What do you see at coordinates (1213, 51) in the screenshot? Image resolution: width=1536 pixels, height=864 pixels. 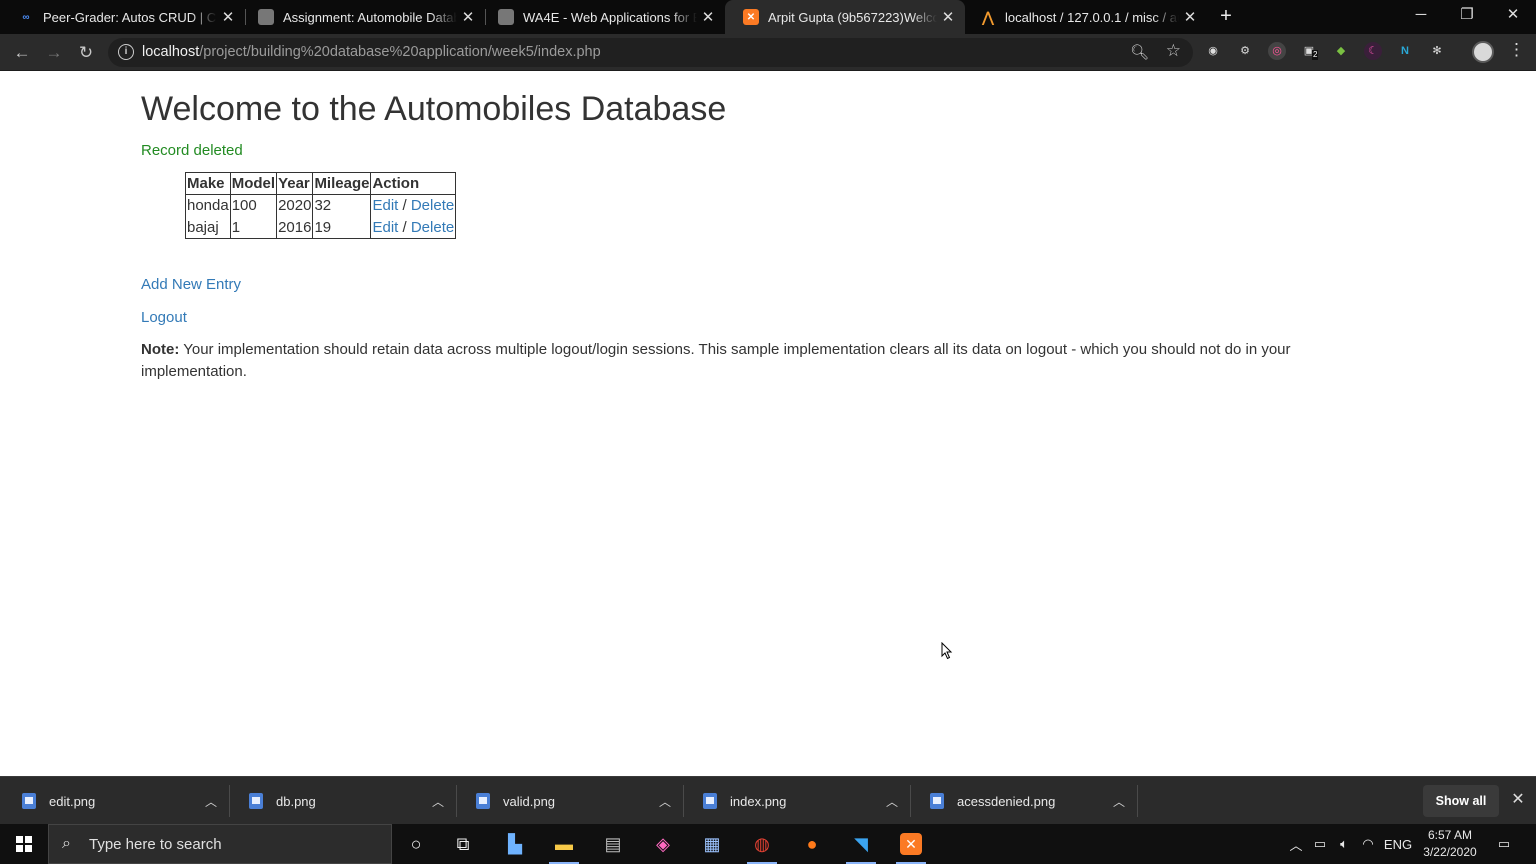 I see `extension-bulb-icon: ◉` at bounding box center [1213, 51].